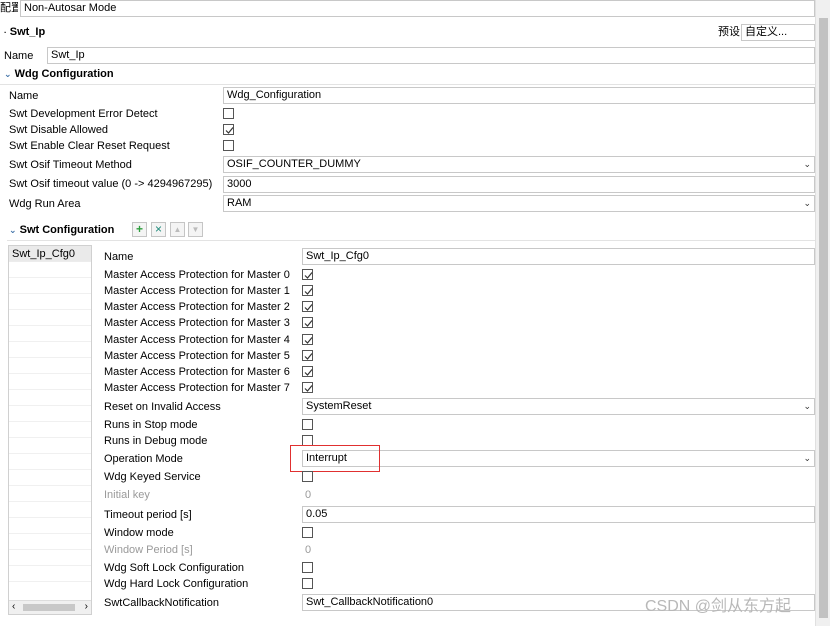  Describe the element at coordinates (307, 532) in the screenshot. I see `window-mode-checkbox` at that location.